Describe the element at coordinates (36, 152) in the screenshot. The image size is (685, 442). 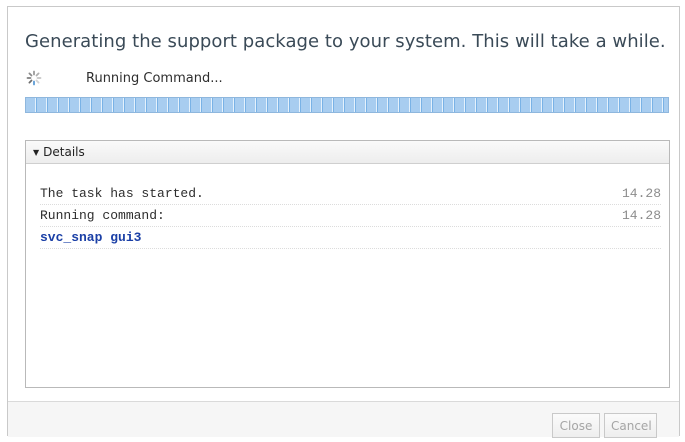
I see `triangle-down-icon: ▼` at that location.